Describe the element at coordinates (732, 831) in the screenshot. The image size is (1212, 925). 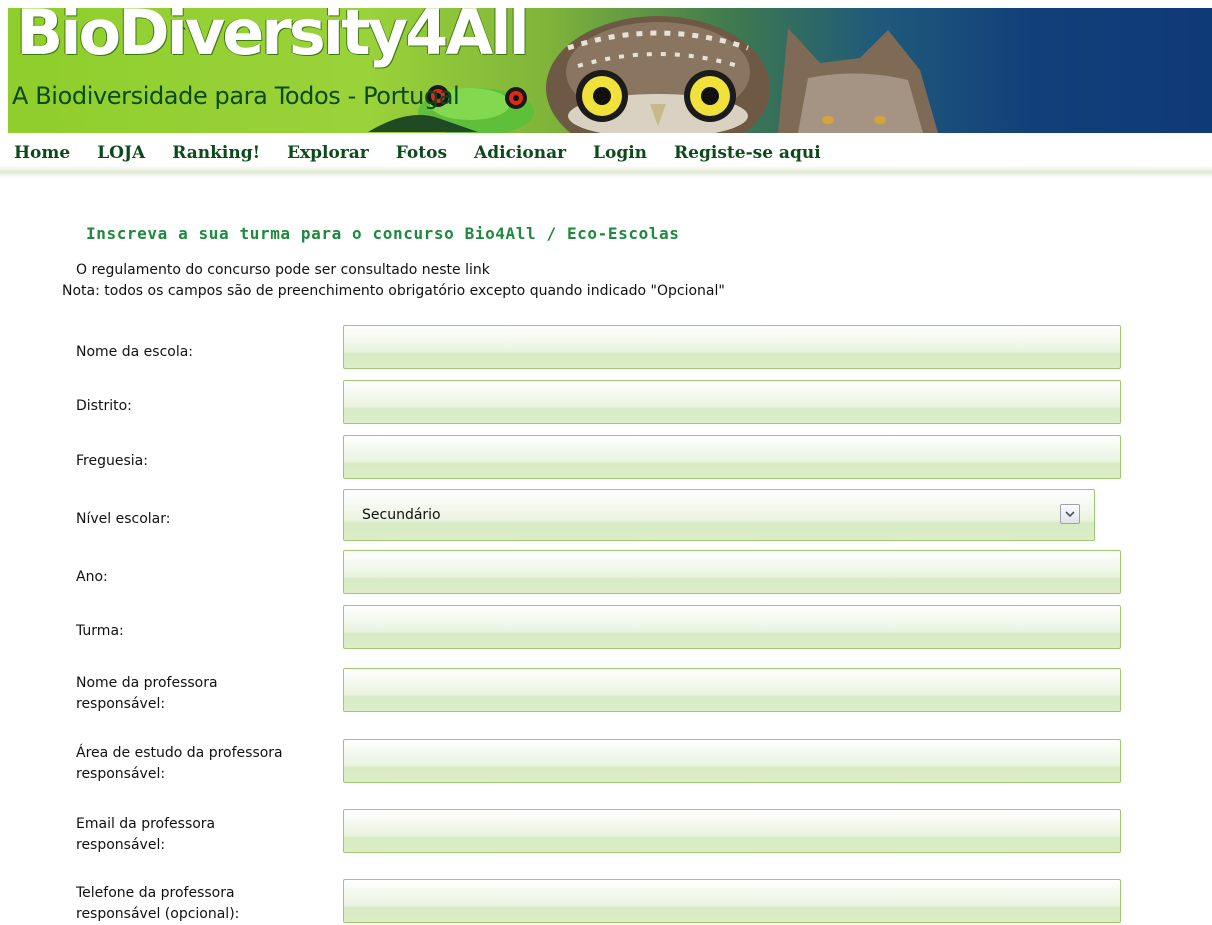
I see `teacher-email-input` at that location.